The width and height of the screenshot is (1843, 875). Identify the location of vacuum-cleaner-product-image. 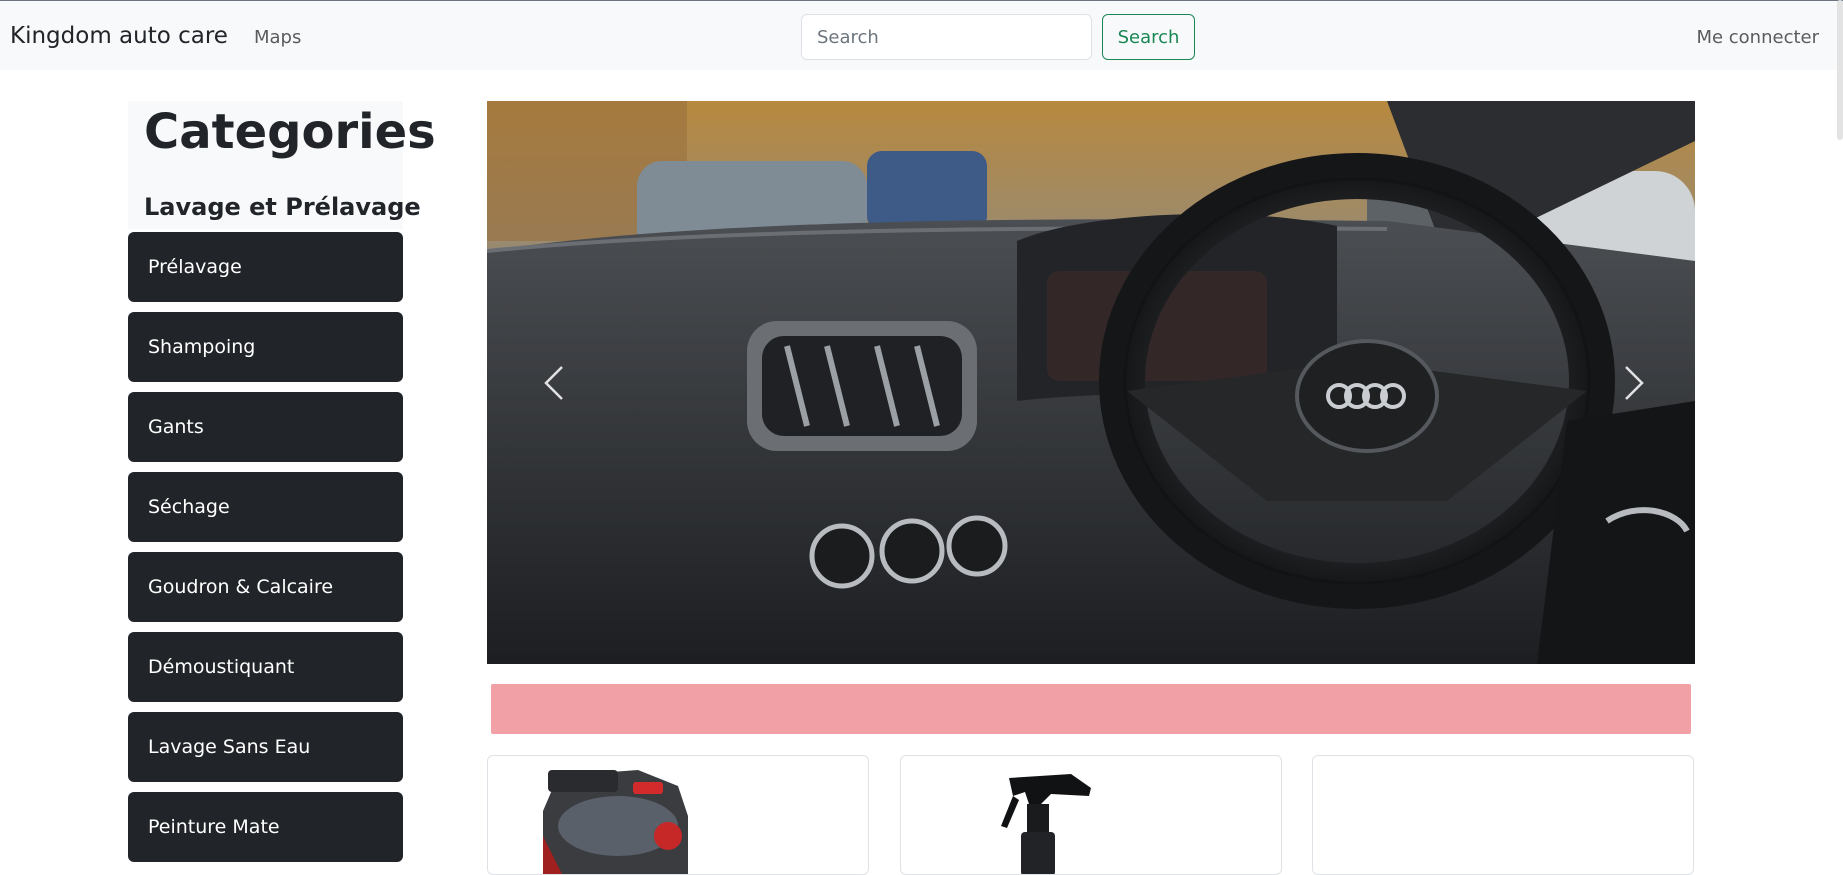
(615, 822).